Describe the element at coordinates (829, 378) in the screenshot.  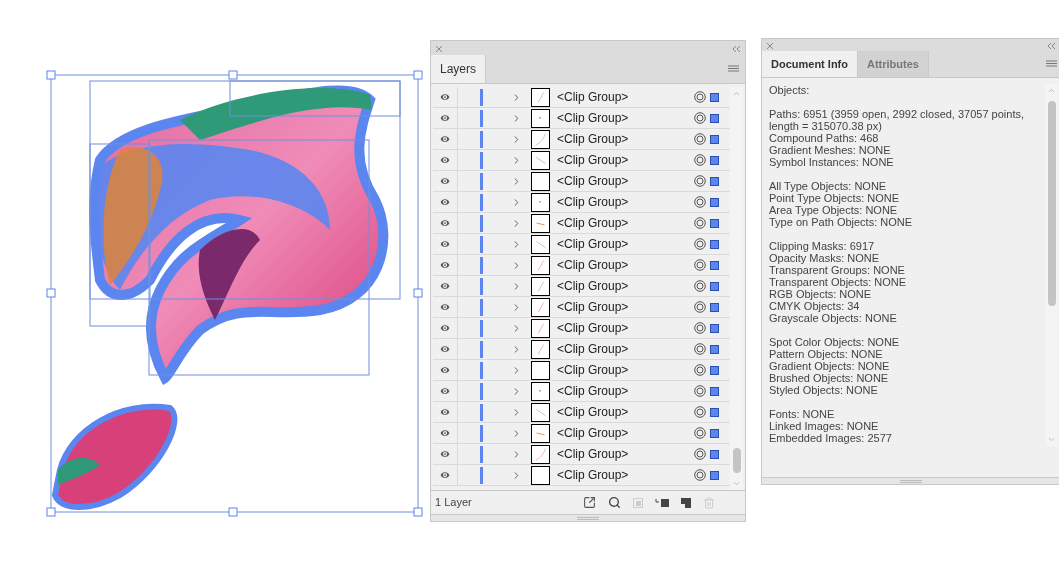
I see `info-line: Brushed Objects: NONE` at that location.